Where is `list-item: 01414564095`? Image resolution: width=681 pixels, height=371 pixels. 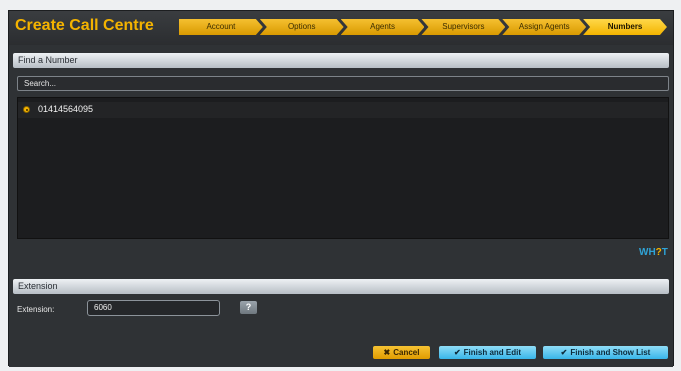
list-item: 01414564095 is located at coordinates (343, 110).